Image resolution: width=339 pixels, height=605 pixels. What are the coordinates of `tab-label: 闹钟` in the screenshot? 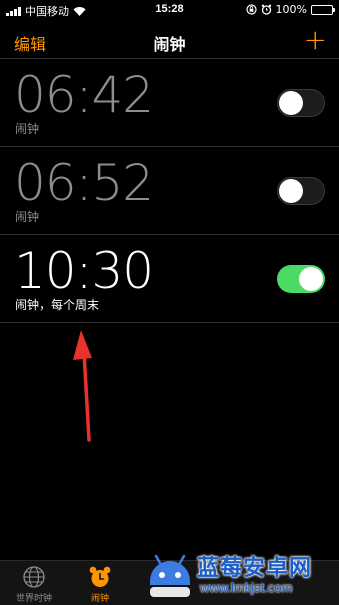 It's located at (99, 599).